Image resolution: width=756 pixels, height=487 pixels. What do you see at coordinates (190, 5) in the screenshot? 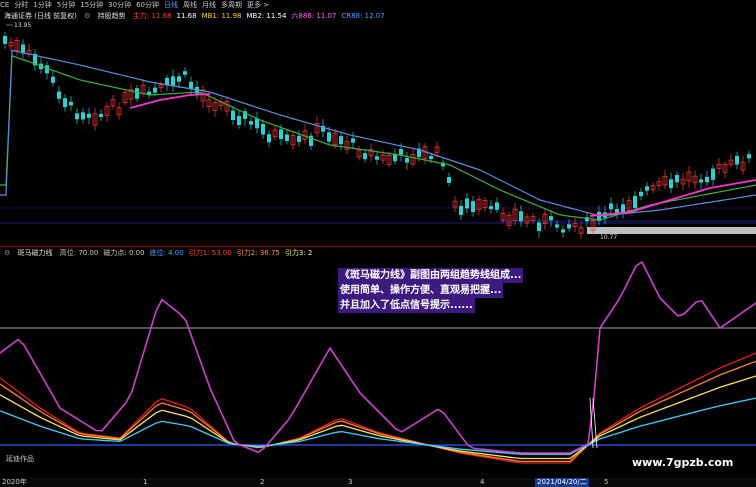
I see `period-tab: 周线` at bounding box center [190, 5].